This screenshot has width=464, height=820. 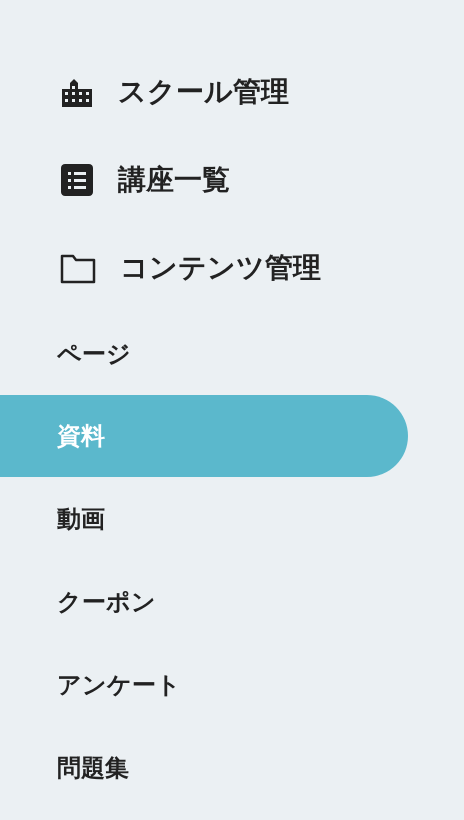 I want to click on nav-item: 問題集, so click(x=204, y=767).